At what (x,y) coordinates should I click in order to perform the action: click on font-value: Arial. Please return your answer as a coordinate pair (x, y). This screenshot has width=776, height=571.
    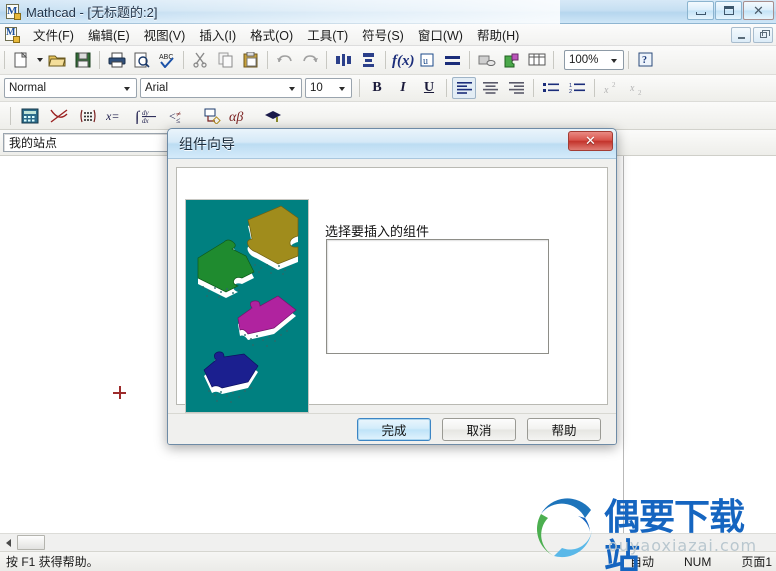
    Looking at the image, I should click on (157, 88).